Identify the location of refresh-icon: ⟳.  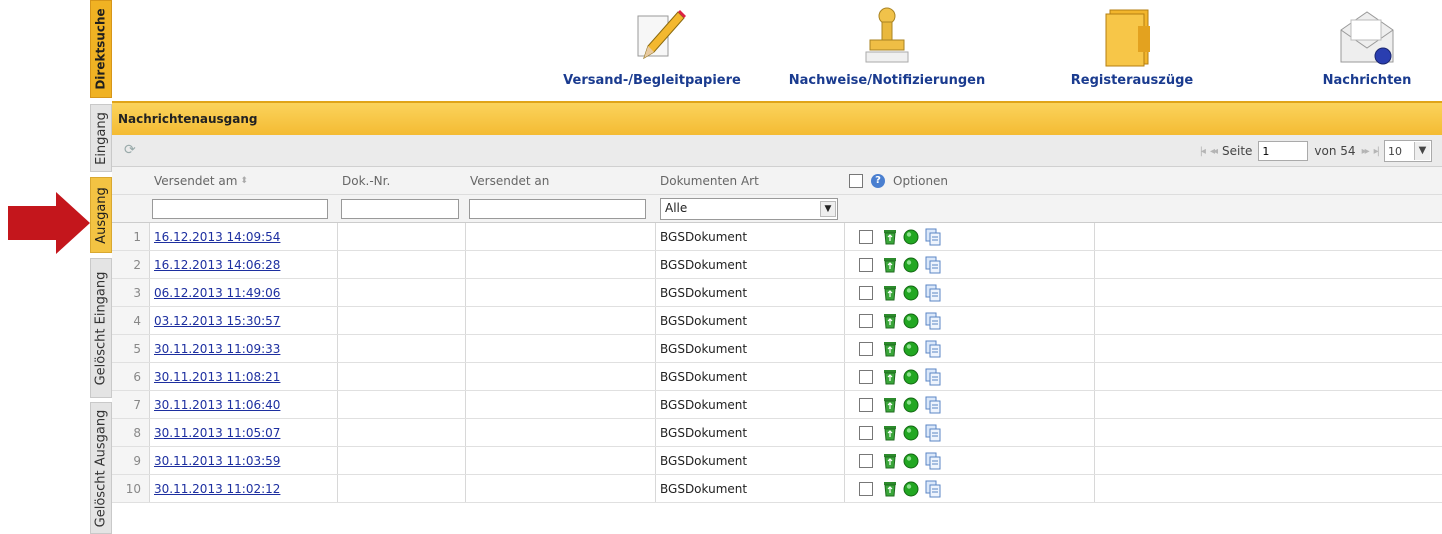
(130, 150).